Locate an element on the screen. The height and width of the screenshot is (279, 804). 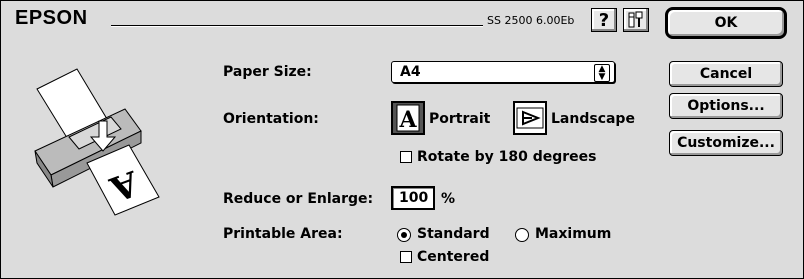
ok-button: OK is located at coordinates (726, 23).